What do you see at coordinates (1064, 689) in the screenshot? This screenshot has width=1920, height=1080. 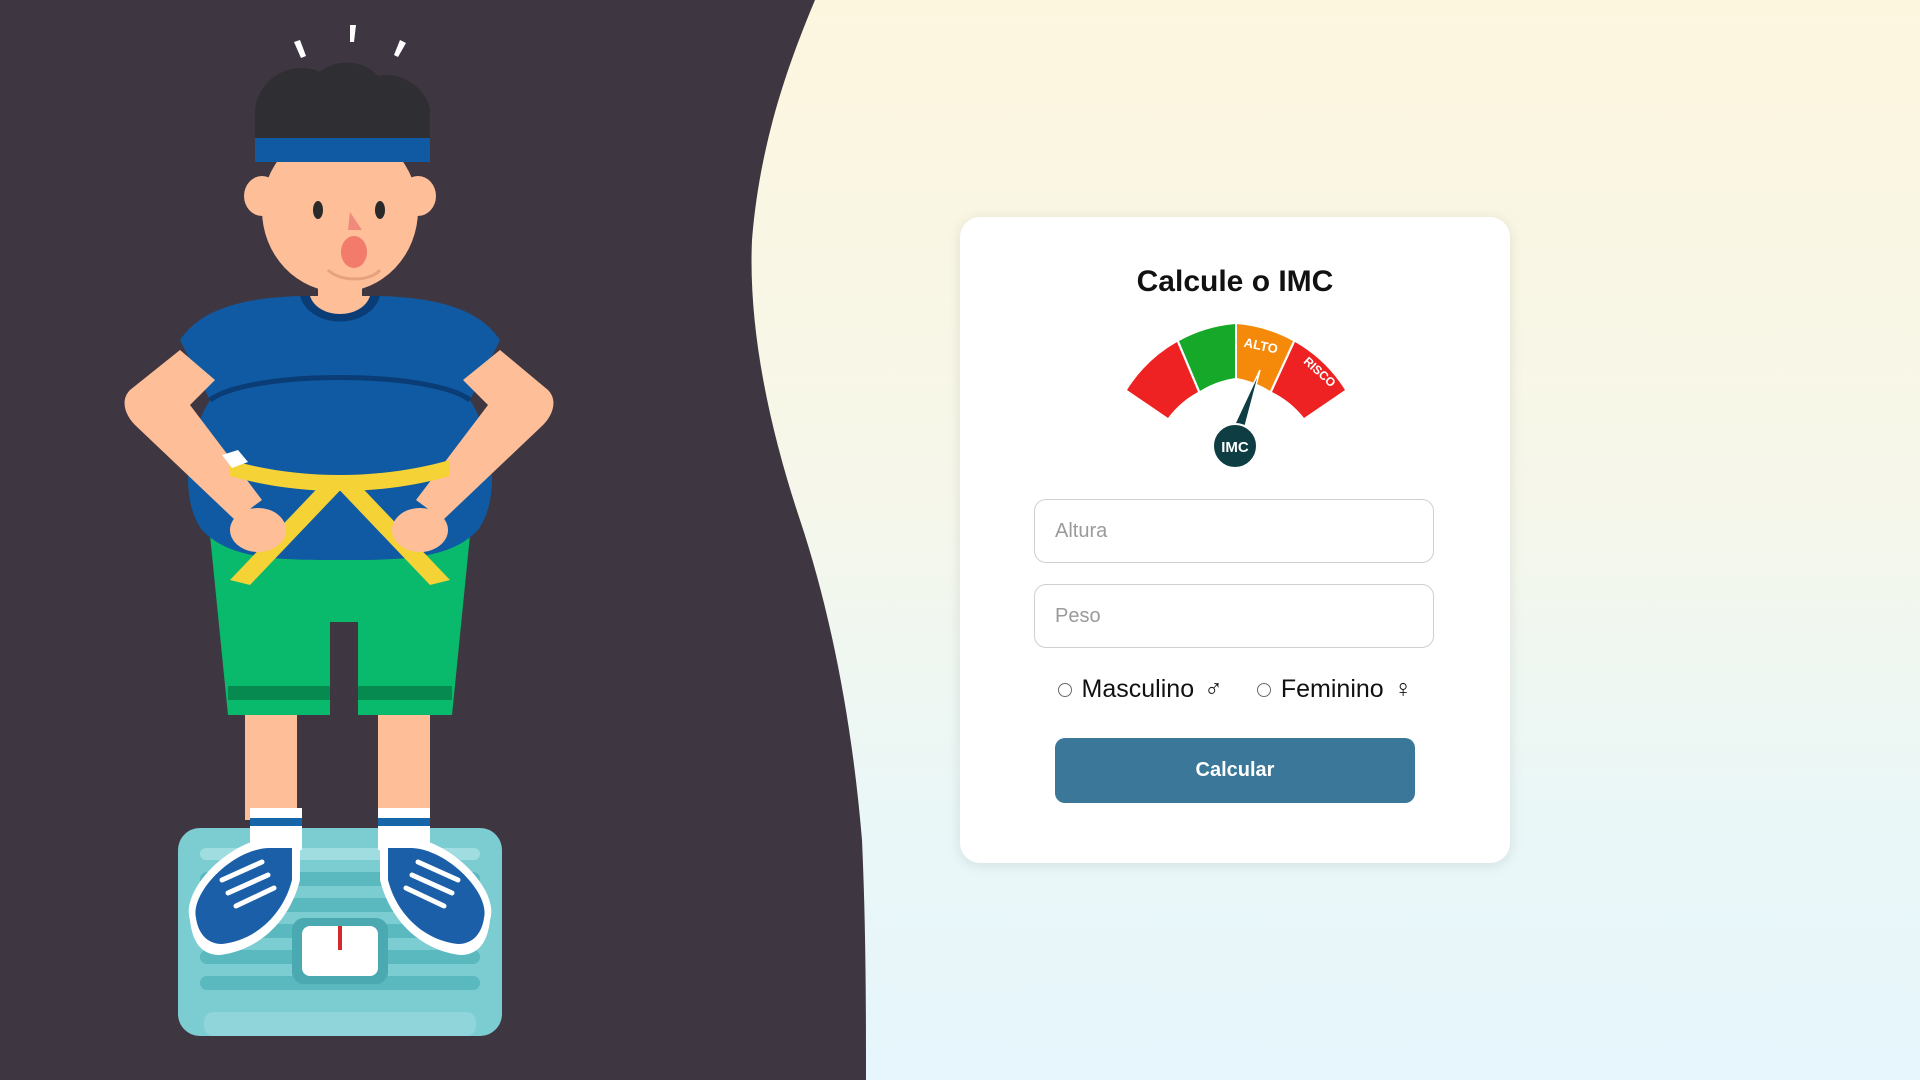 I see `male-radio-button` at bounding box center [1064, 689].